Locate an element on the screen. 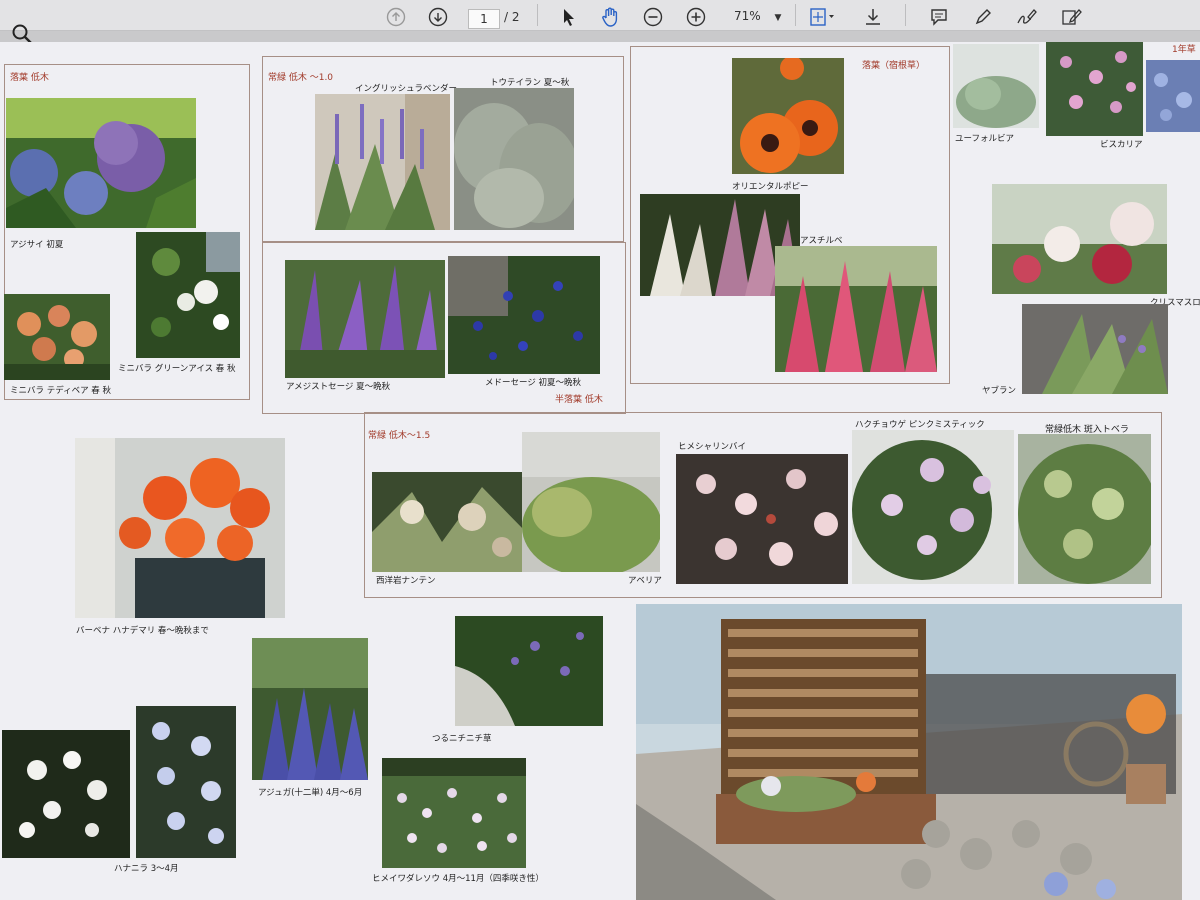 The height and width of the screenshot is (900, 1200). photo-poppy is located at coordinates (788, 116).